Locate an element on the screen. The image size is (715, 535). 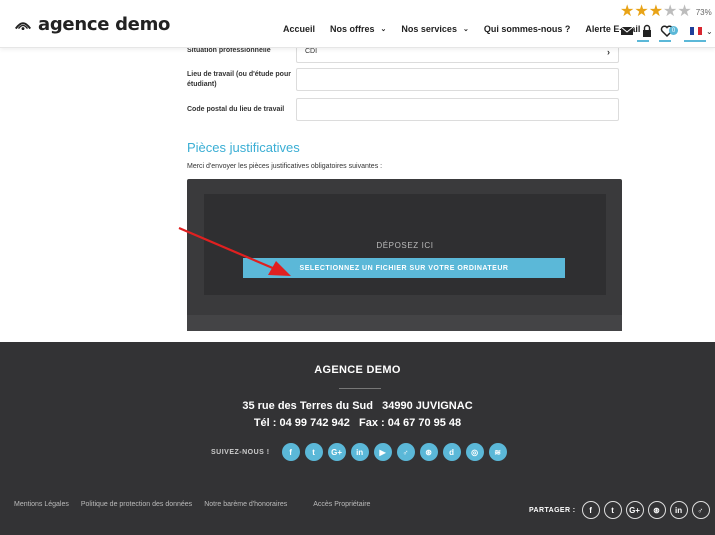
nav-label: Accueil is located at coordinates (299, 29).